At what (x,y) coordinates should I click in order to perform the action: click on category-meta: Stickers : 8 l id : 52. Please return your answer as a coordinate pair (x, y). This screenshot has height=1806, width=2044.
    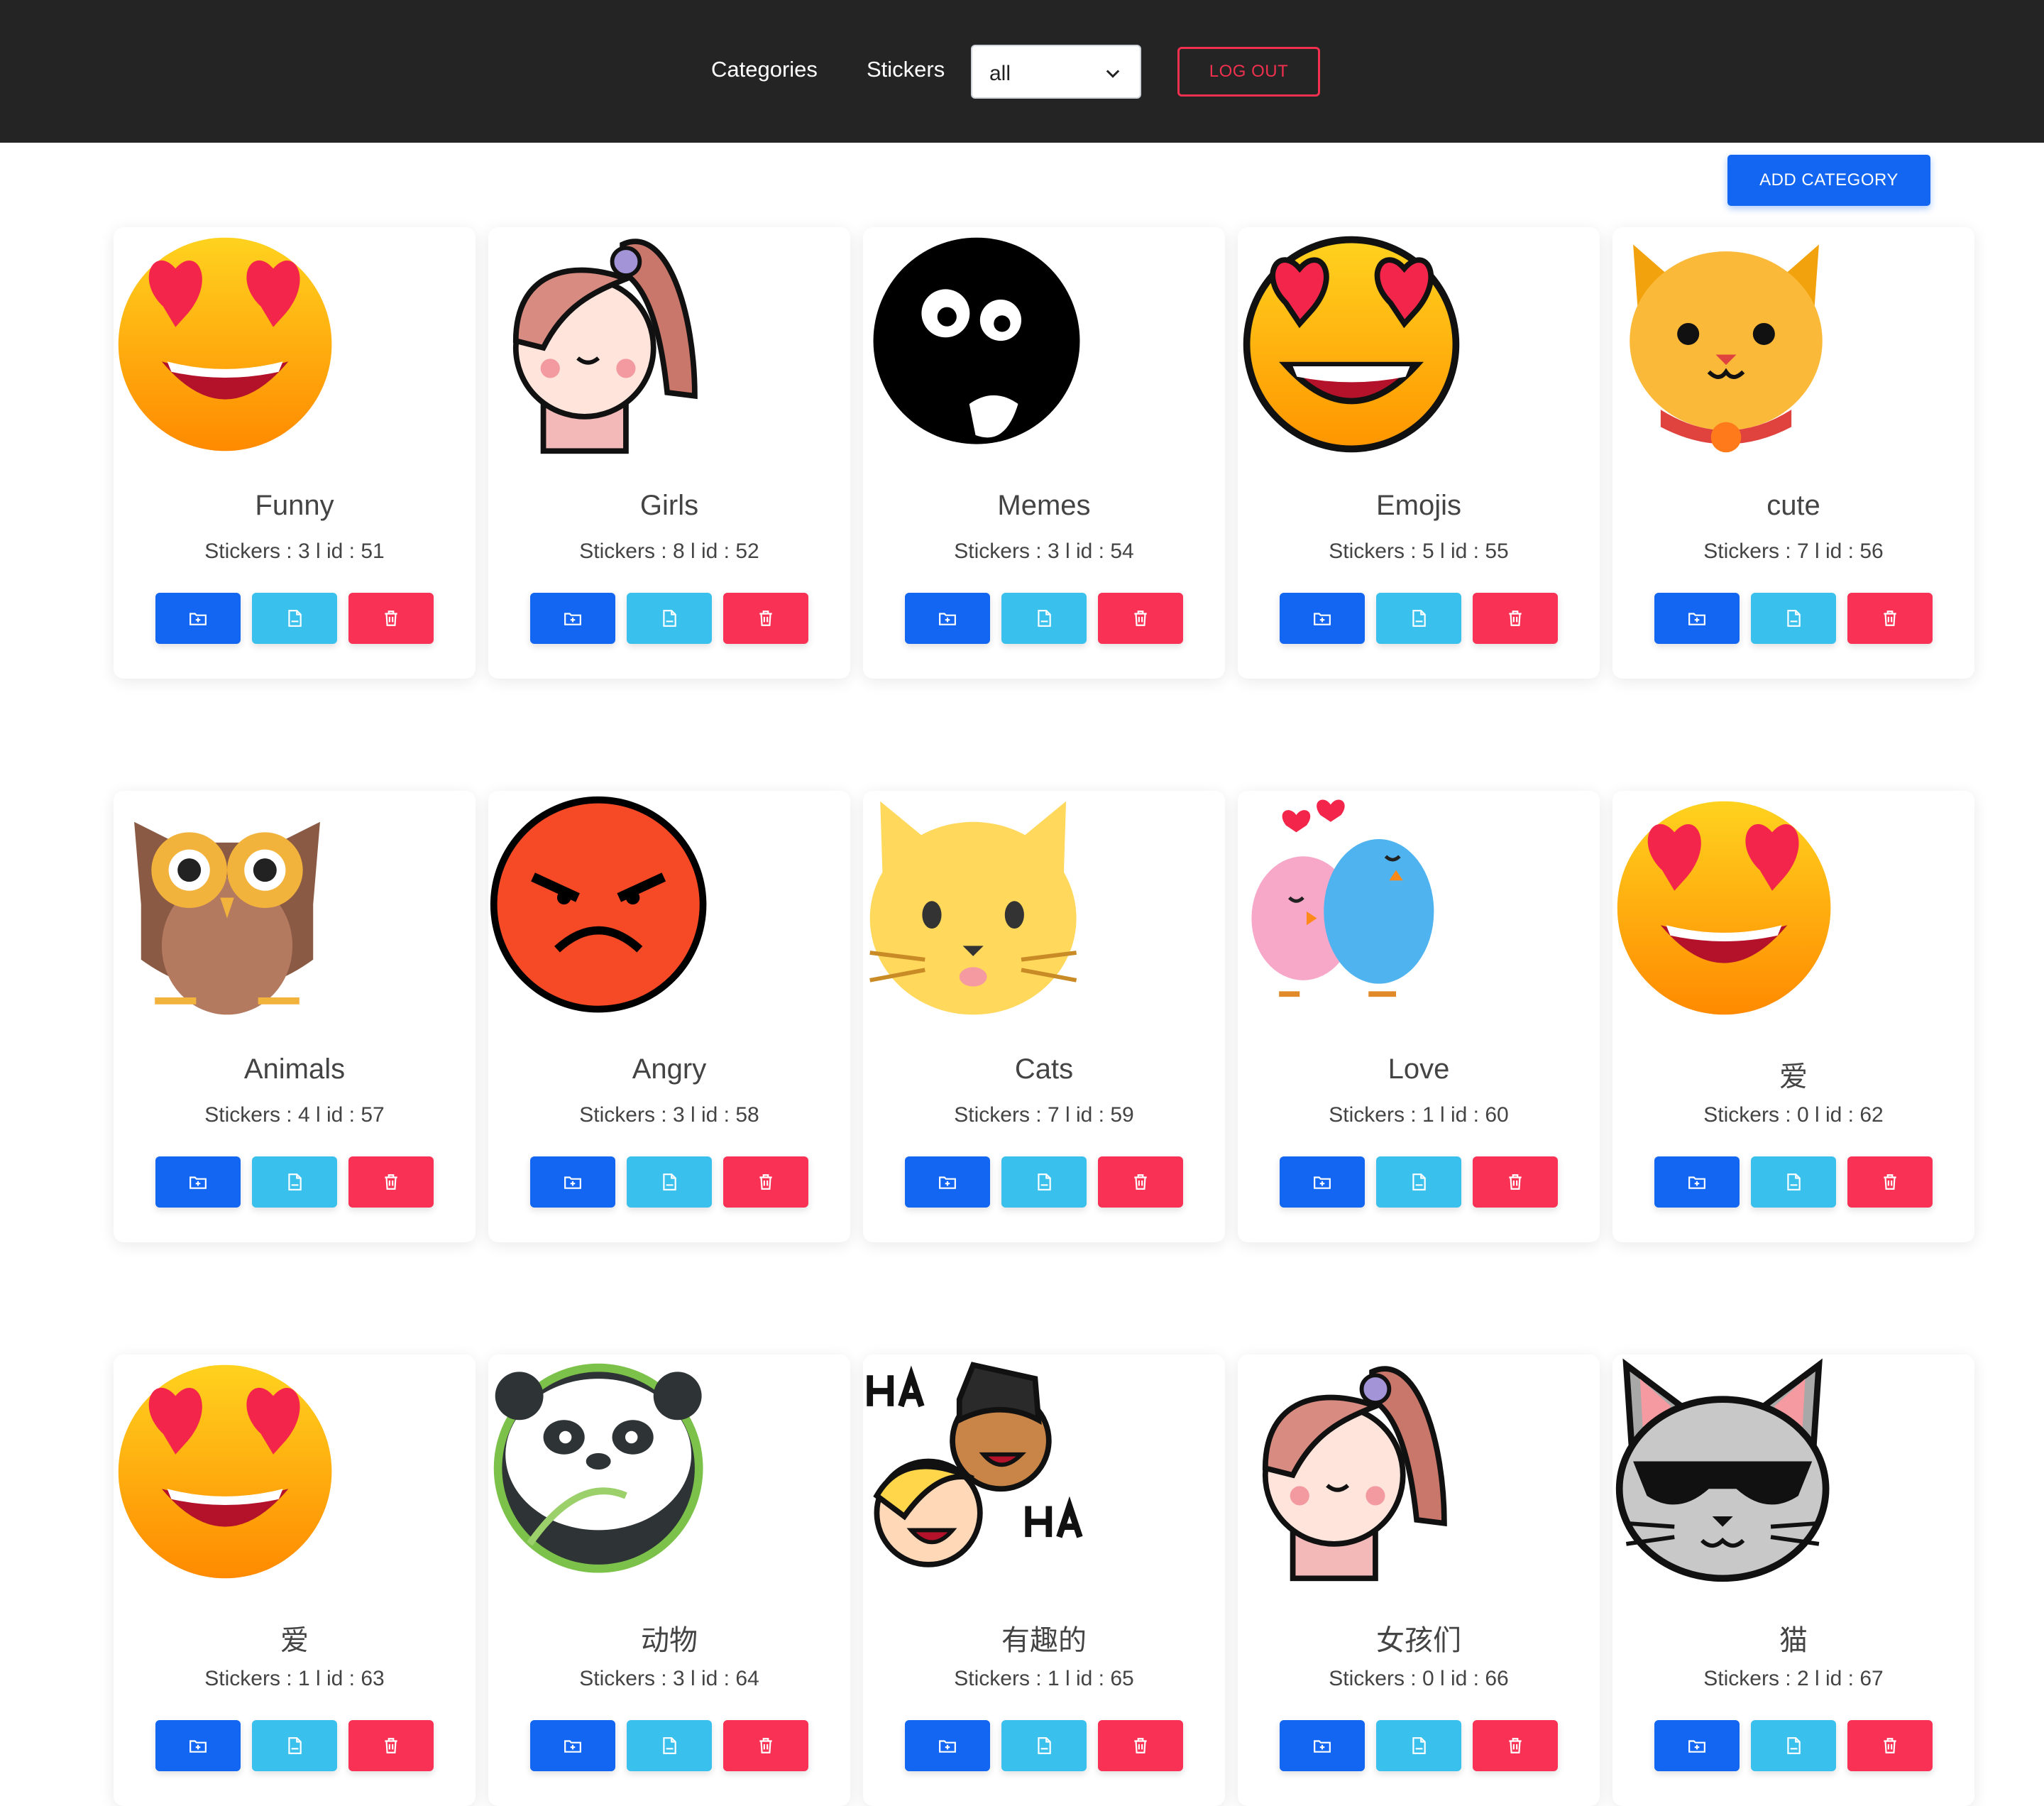
    Looking at the image, I should click on (669, 551).